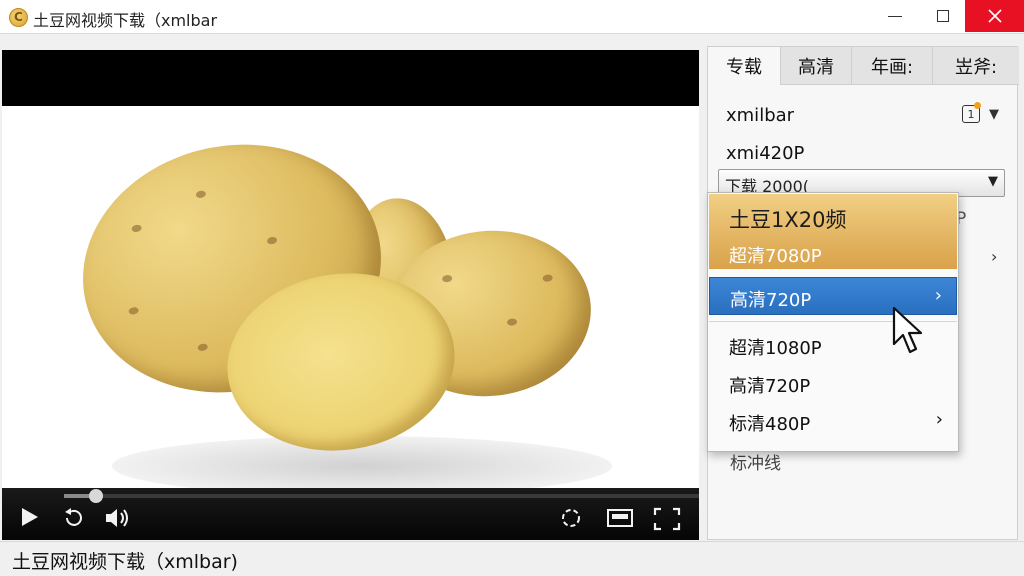 The width and height of the screenshot is (1024, 576). What do you see at coordinates (892, 66) in the screenshot?
I see `tab-third: 年画:` at bounding box center [892, 66].